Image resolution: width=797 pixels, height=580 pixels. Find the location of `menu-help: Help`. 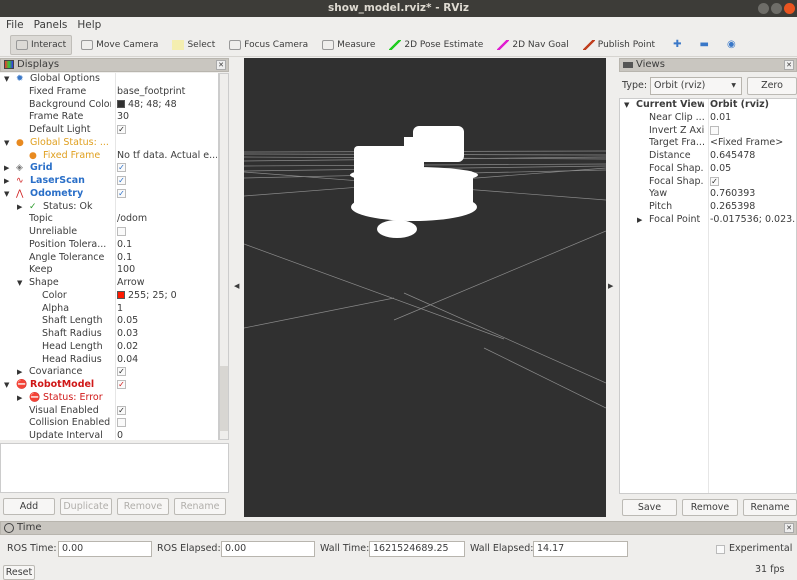

menu-help: Help is located at coordinates (89, 25).